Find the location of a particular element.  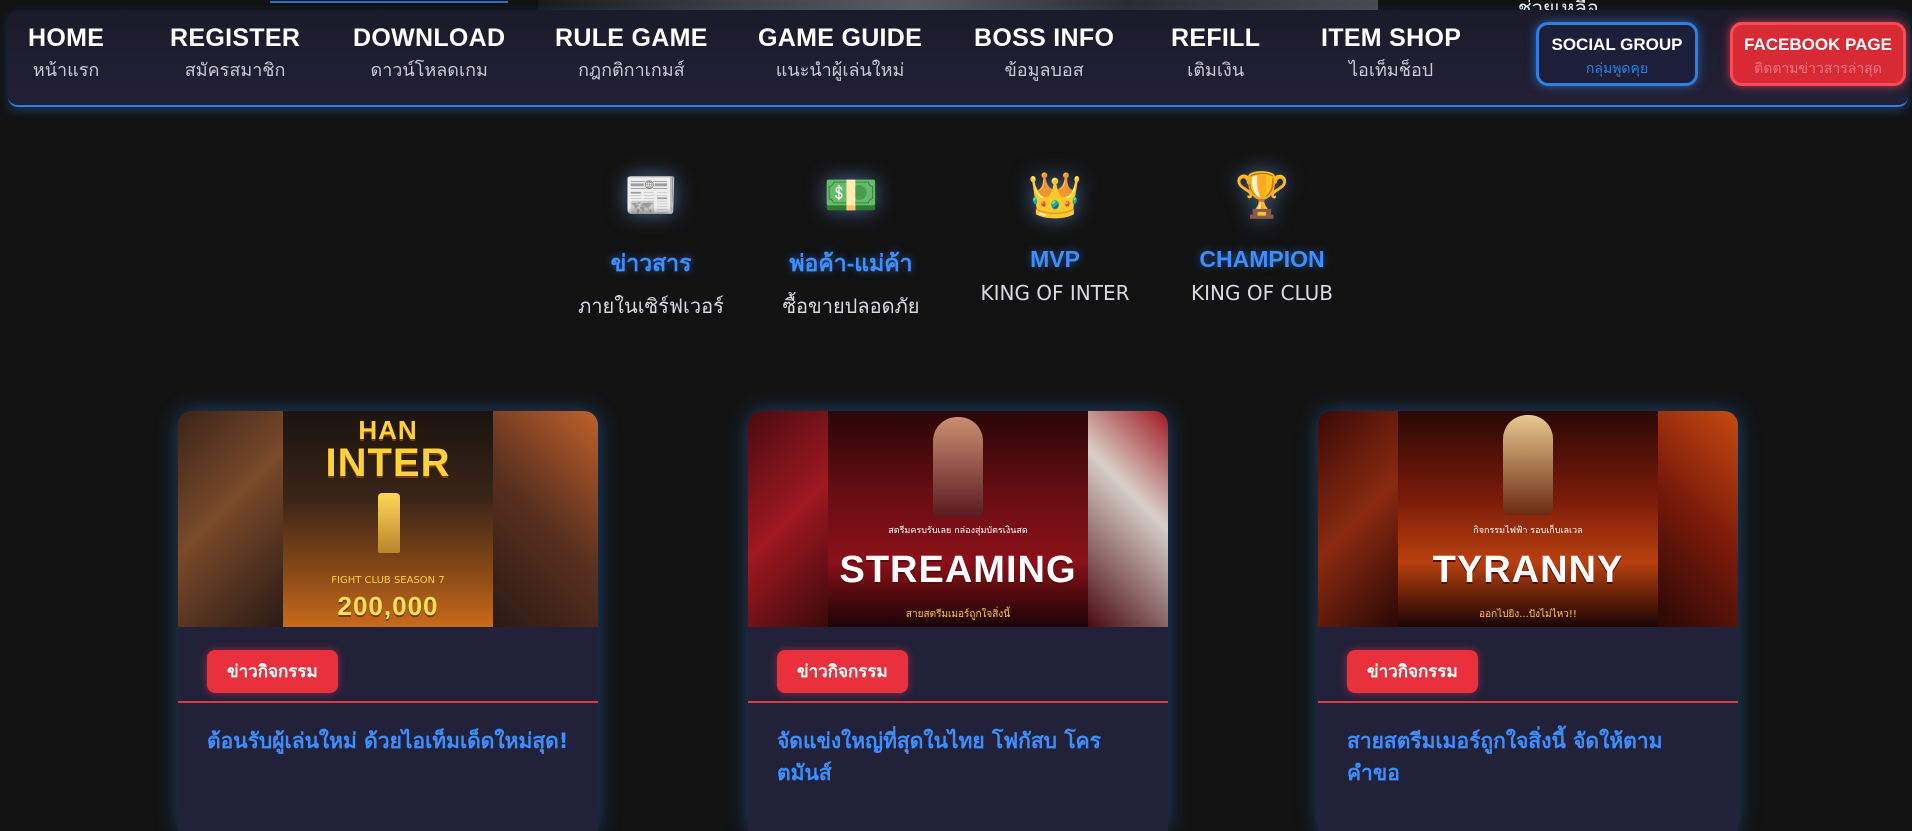

poster-line2: STREAMING is located at coordinates (958, 570).